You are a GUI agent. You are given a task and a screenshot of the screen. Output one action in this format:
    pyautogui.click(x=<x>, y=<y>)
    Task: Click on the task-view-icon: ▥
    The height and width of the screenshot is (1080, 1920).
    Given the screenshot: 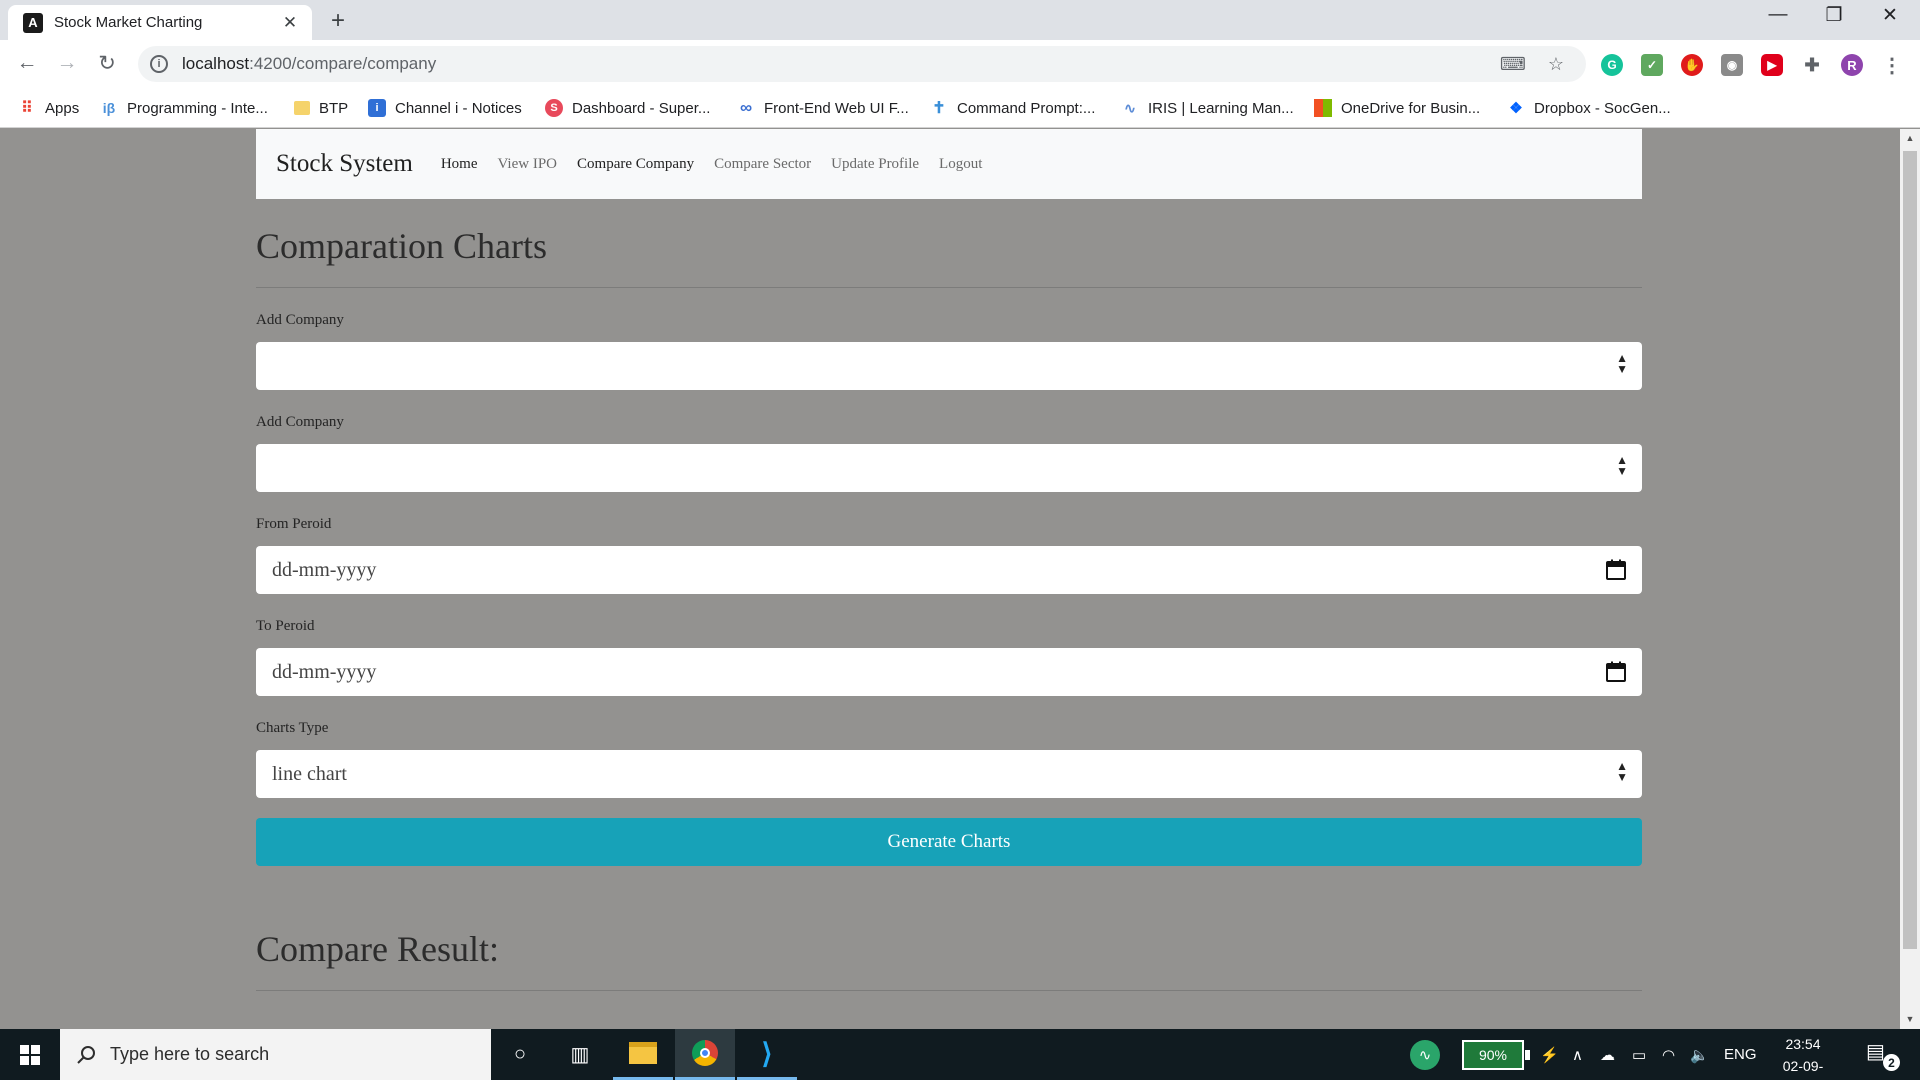 What is the action you would take?
    pyautogui.click(x=580, y=1054)
    